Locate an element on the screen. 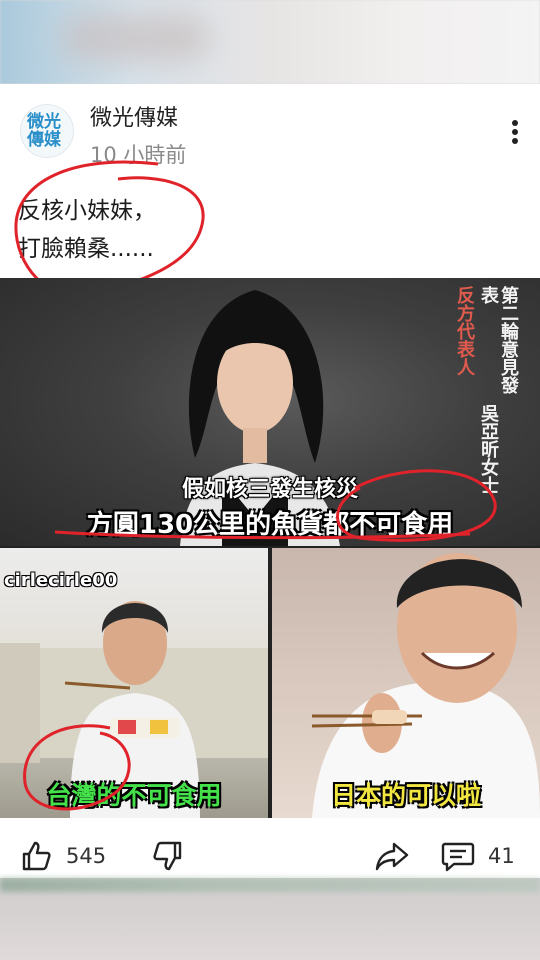  post-timestamp: 10 小時前 is located at coordinates (138, 155).